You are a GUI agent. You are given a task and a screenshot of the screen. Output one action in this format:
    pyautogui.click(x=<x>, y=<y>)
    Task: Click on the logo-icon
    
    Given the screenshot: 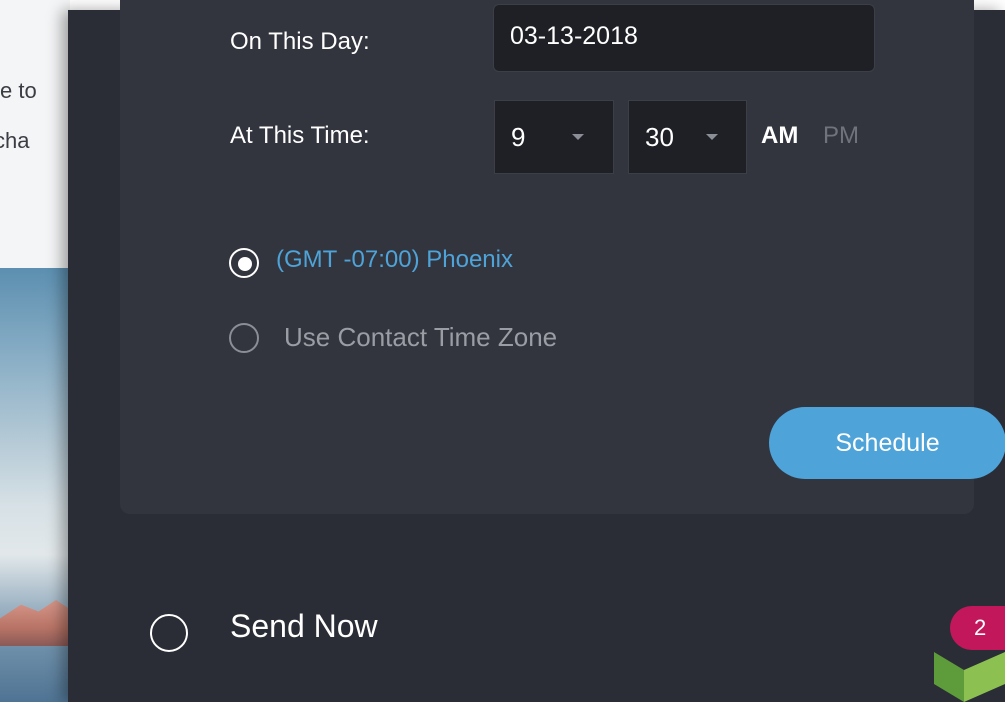 What is the action you would take?
    pyautogui.click(x=969, y=677)
    